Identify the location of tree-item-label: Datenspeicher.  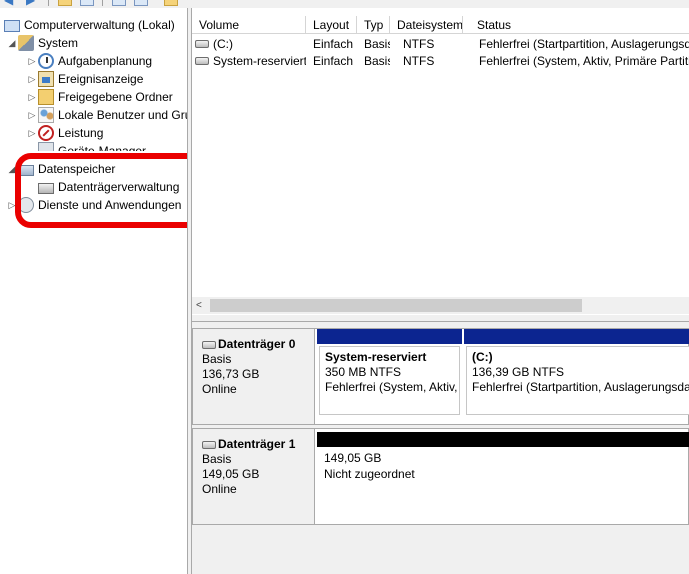
(77, 169).